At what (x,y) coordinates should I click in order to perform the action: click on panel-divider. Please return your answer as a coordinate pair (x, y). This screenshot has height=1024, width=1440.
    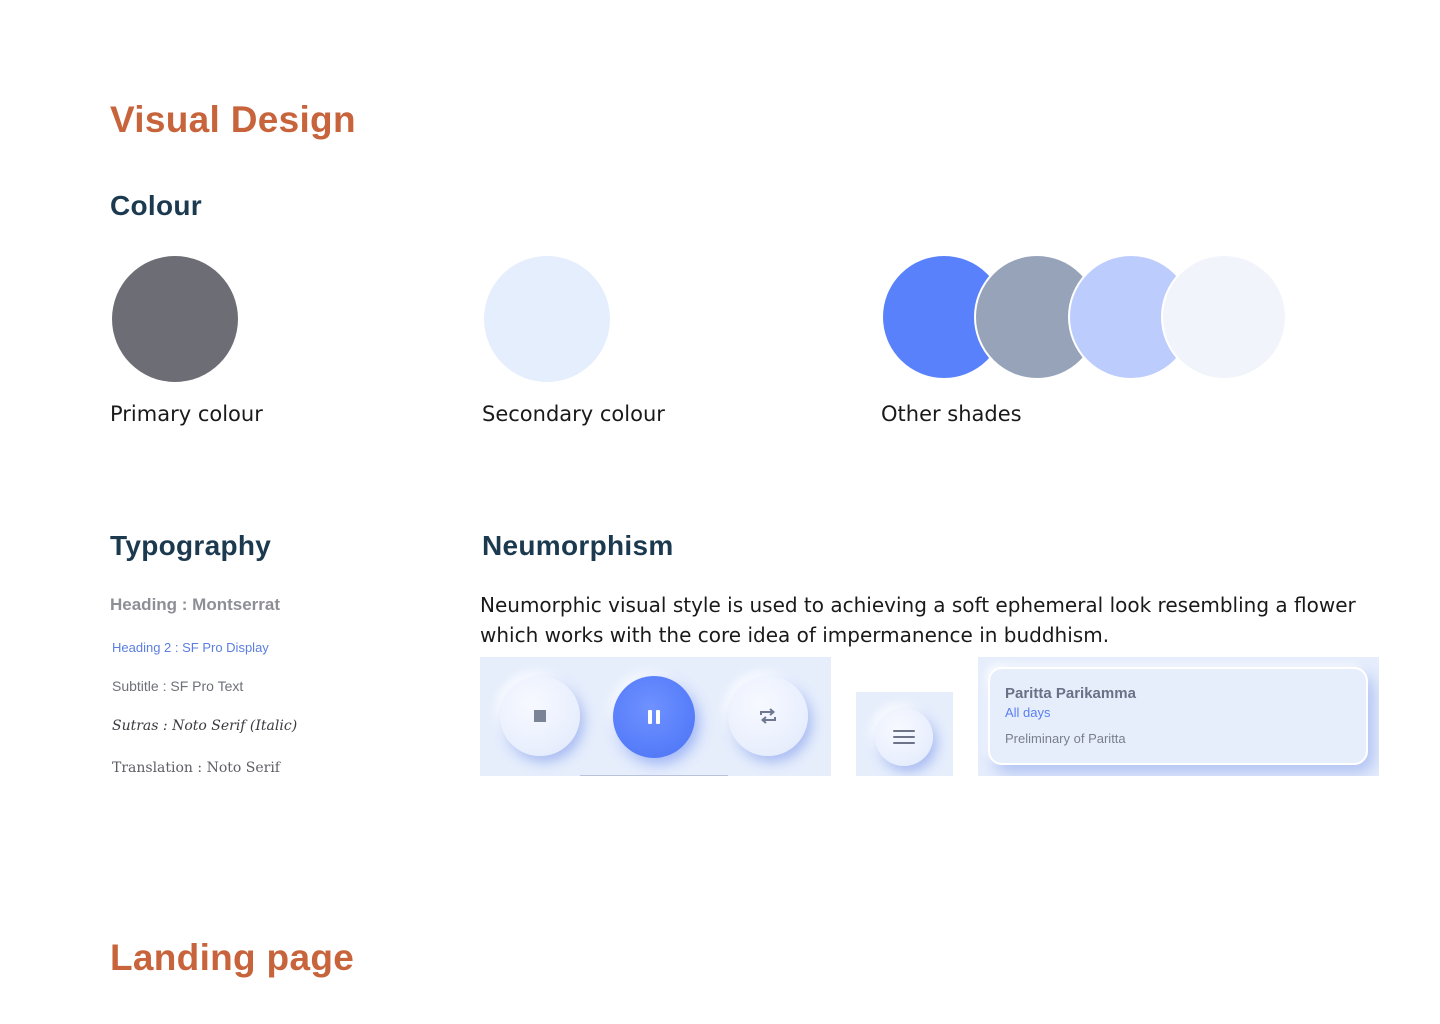
    Looking at the image, I should click on (654, 775).